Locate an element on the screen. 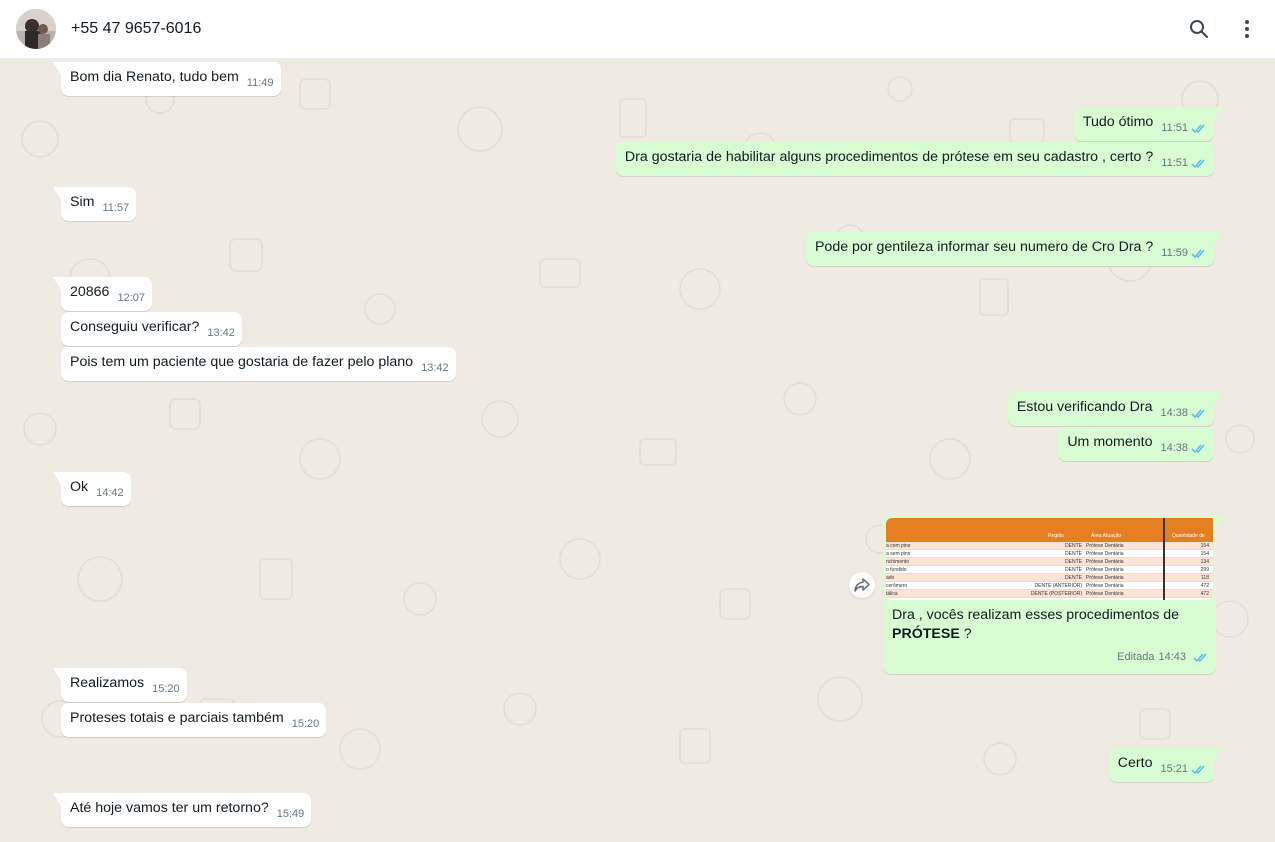 This screenshot has width=1275, height=842. message-outgoing: Um momento 14:38 is located at coordinates (1136, 444).